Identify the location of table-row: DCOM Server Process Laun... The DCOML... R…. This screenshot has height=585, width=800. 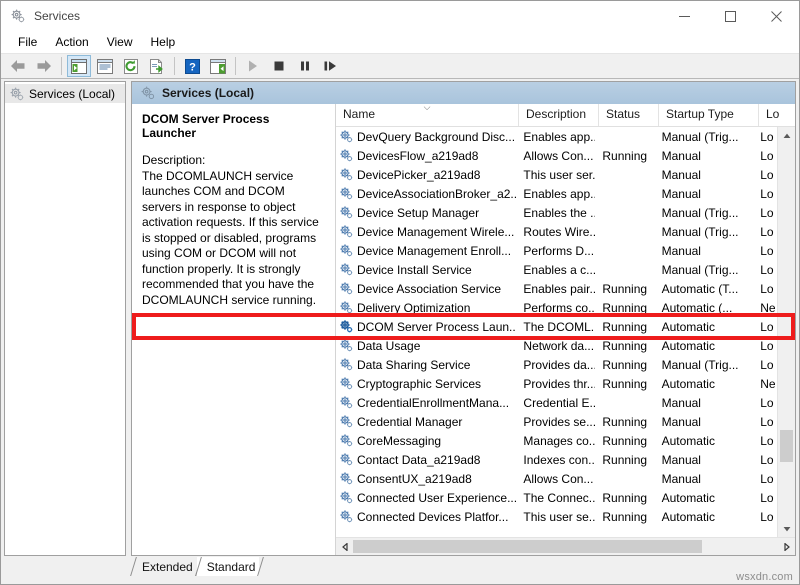
(556, 326).